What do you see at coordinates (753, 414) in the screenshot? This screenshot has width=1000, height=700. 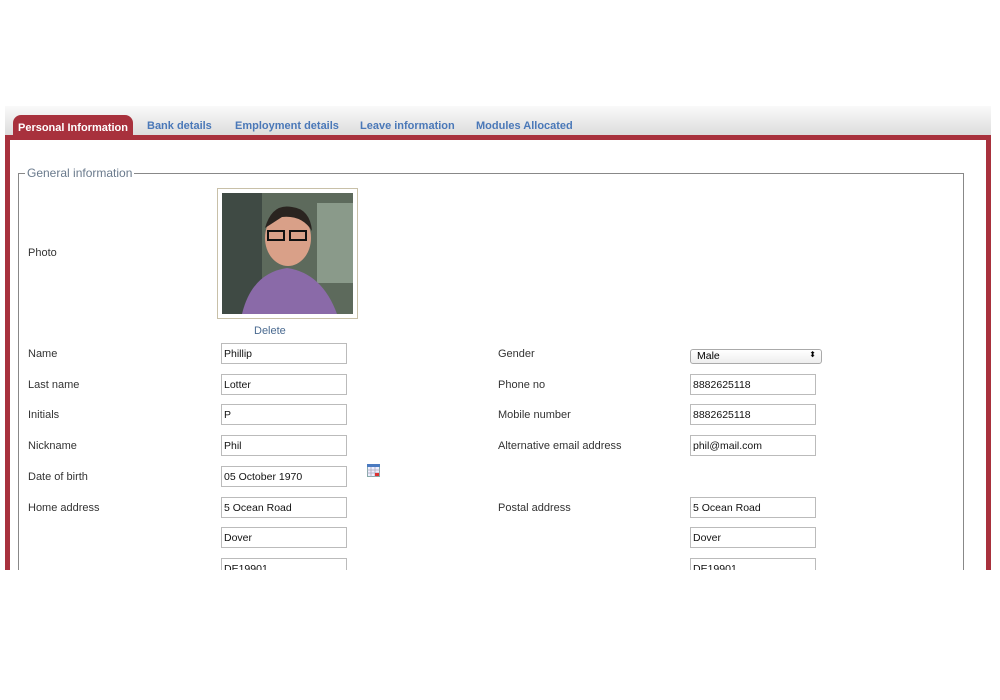 I see `mobile-number-input` at bounding box center [753, 414].